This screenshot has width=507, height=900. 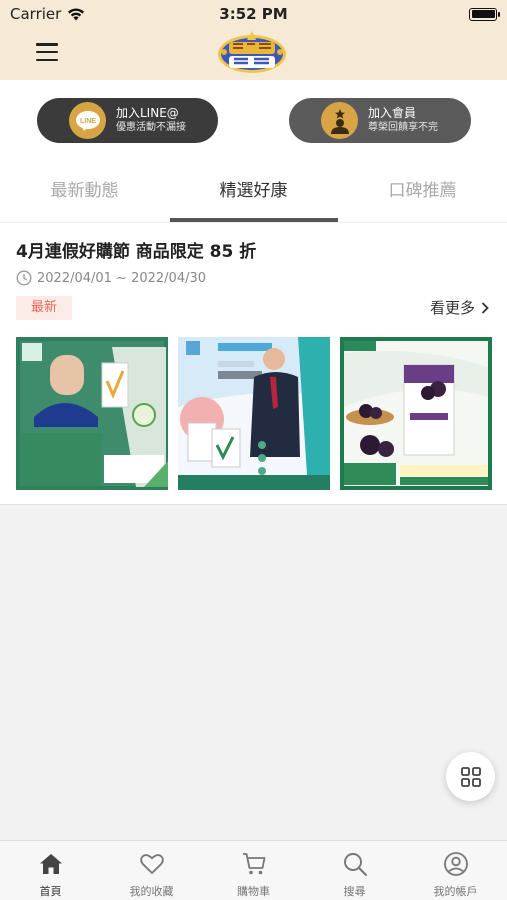 I want to click on grid-view-button, so click(x=470, y=776).